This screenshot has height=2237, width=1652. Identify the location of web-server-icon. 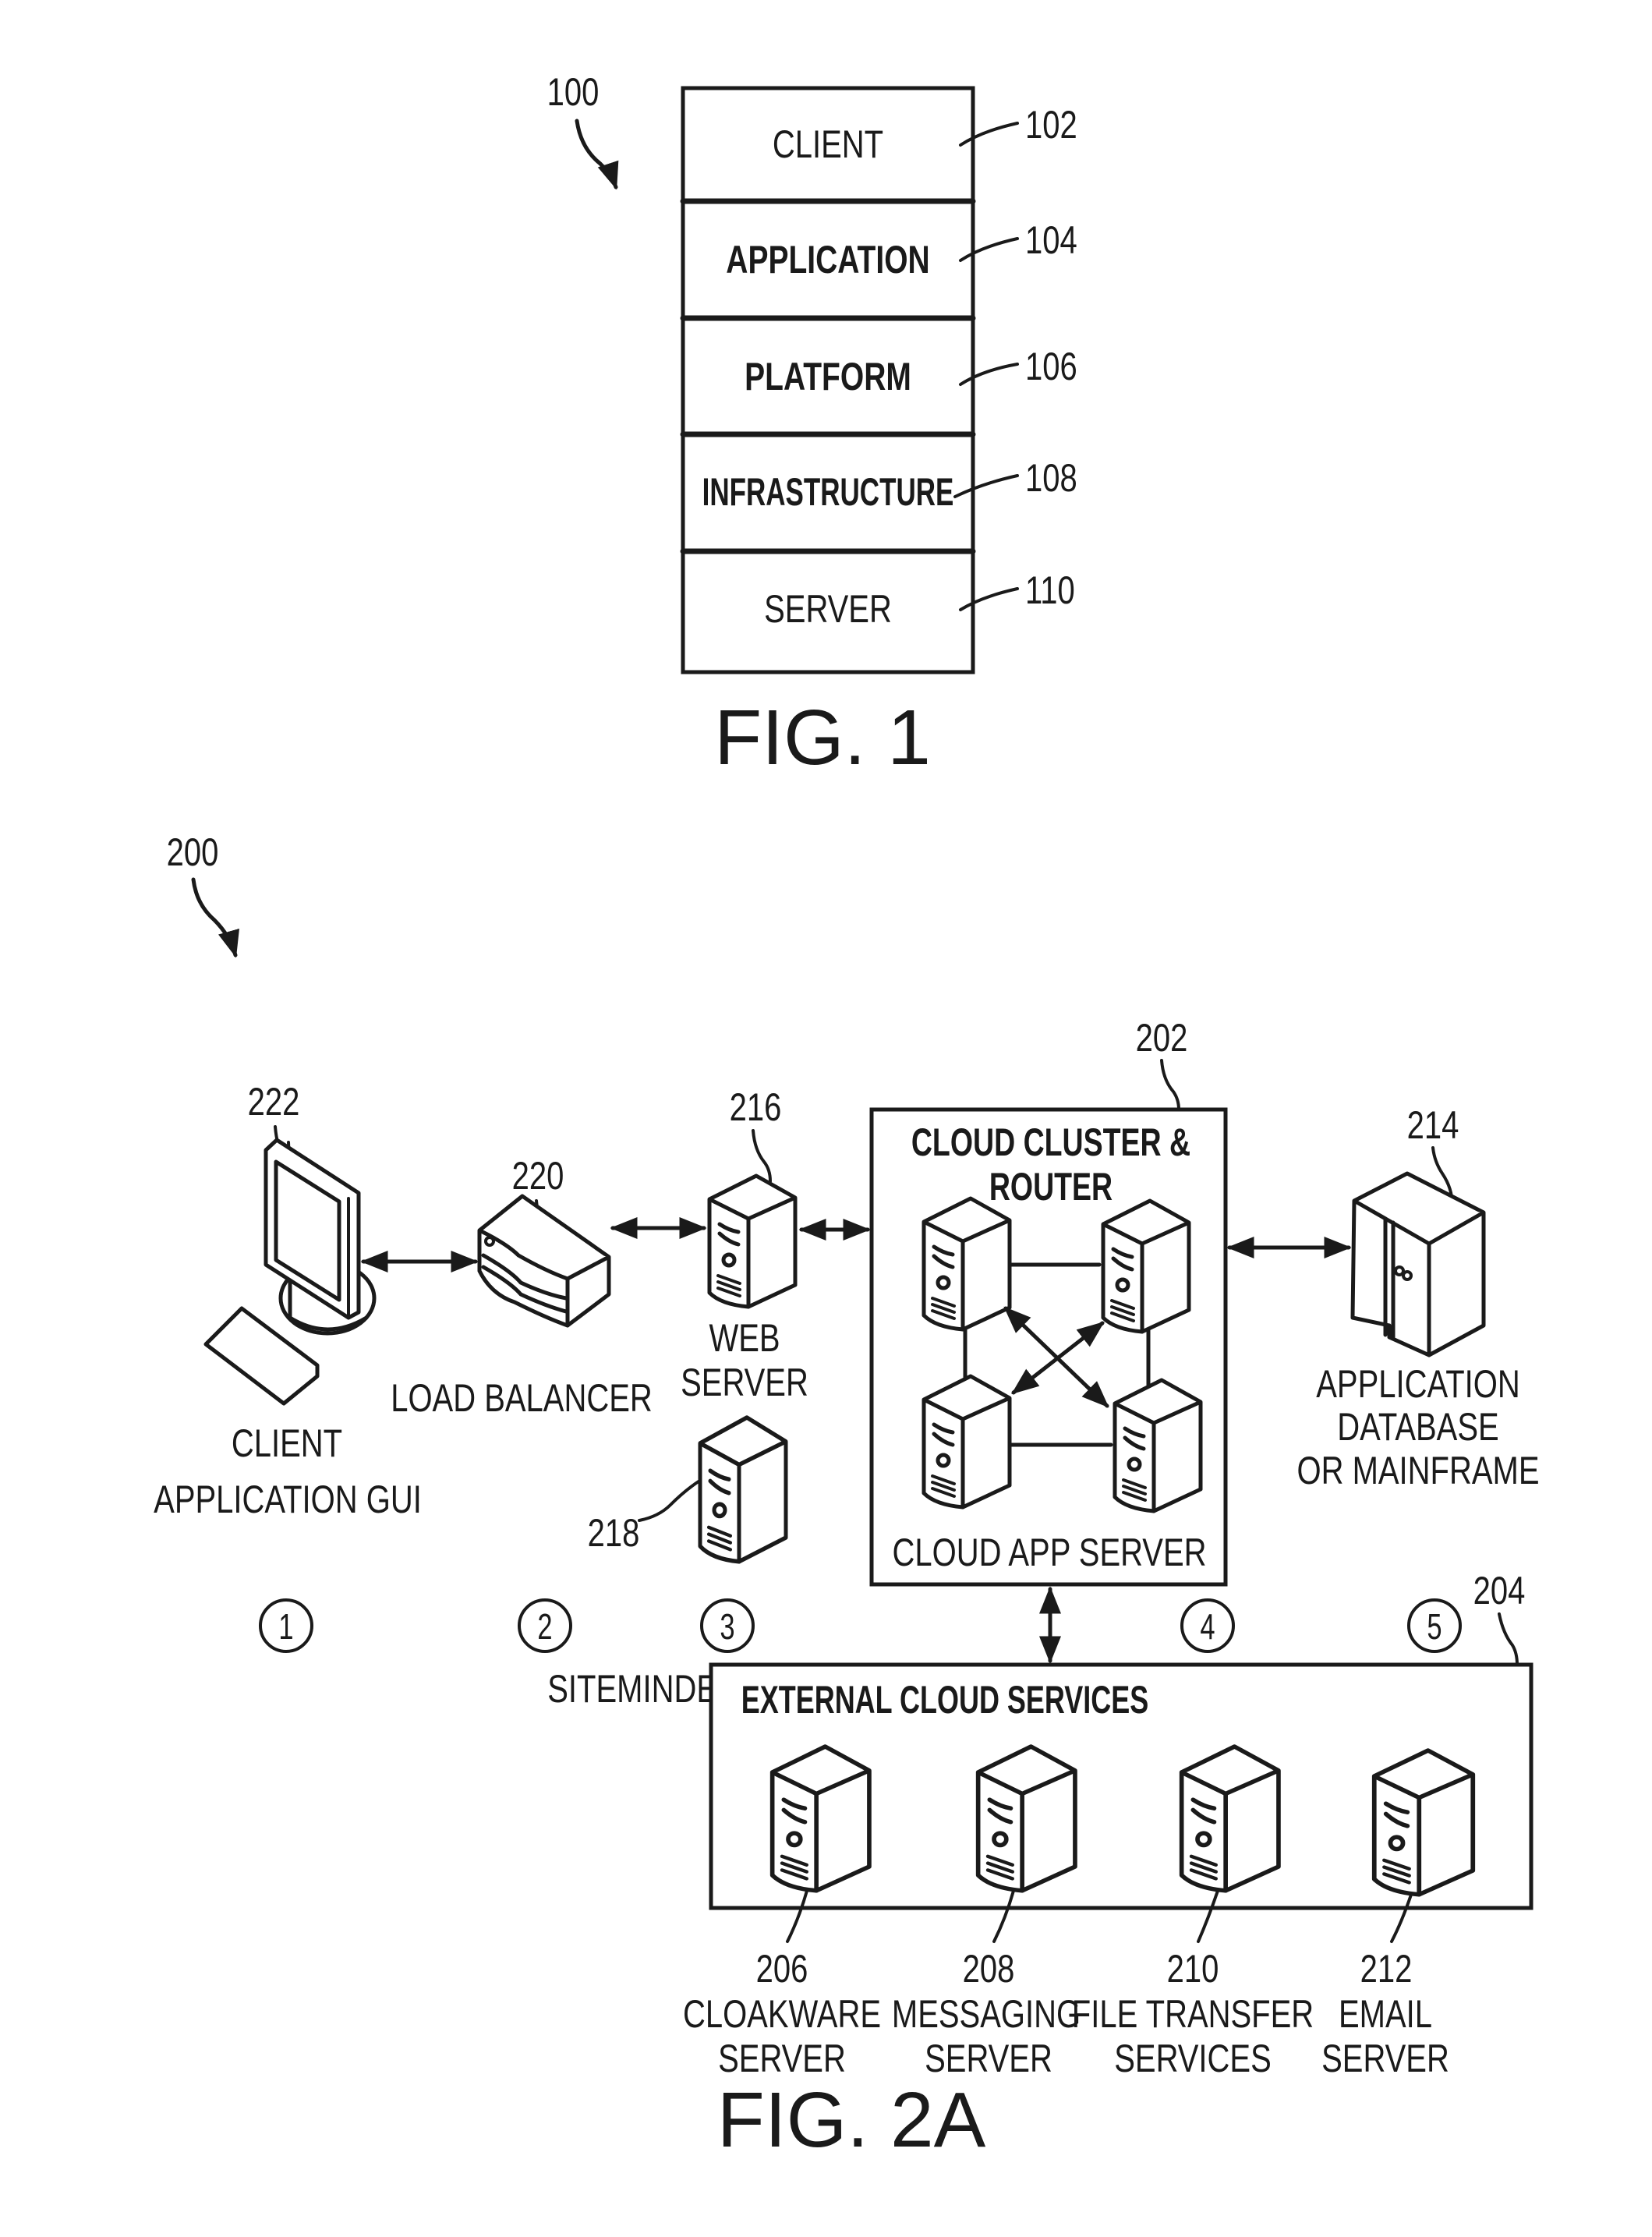
(752, 1241).